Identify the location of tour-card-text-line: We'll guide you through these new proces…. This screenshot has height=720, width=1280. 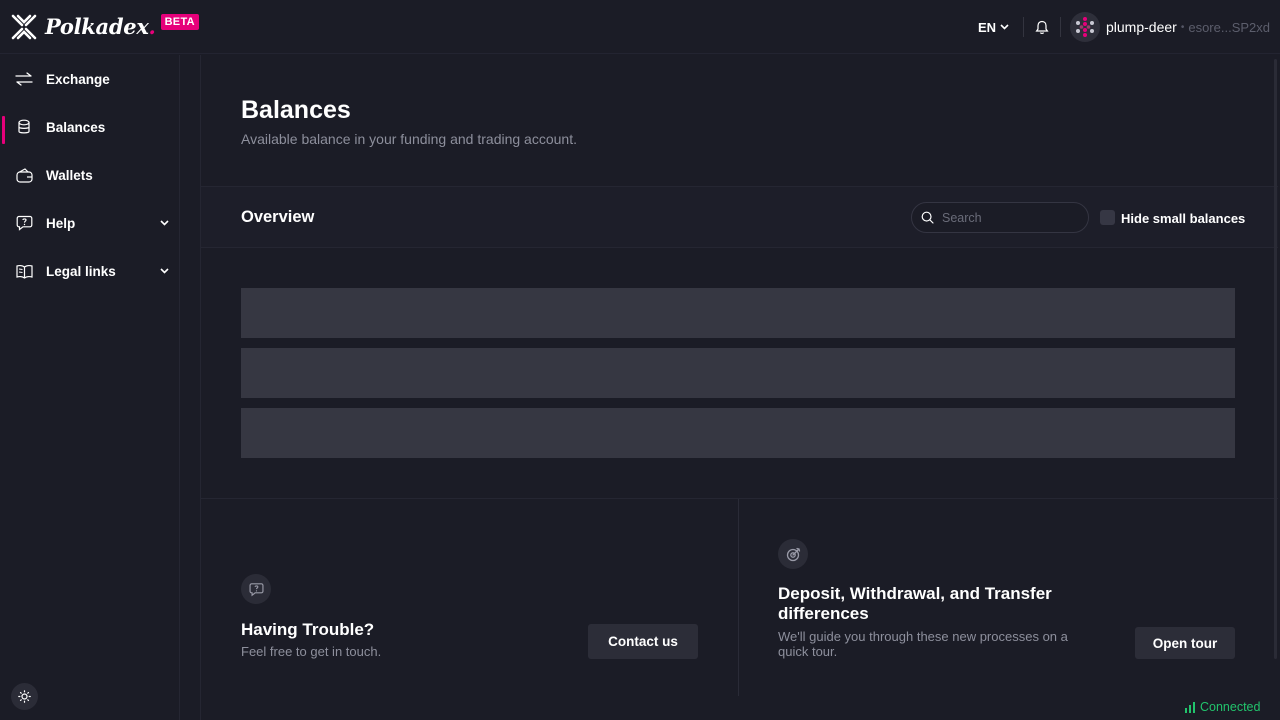
(923, 636).